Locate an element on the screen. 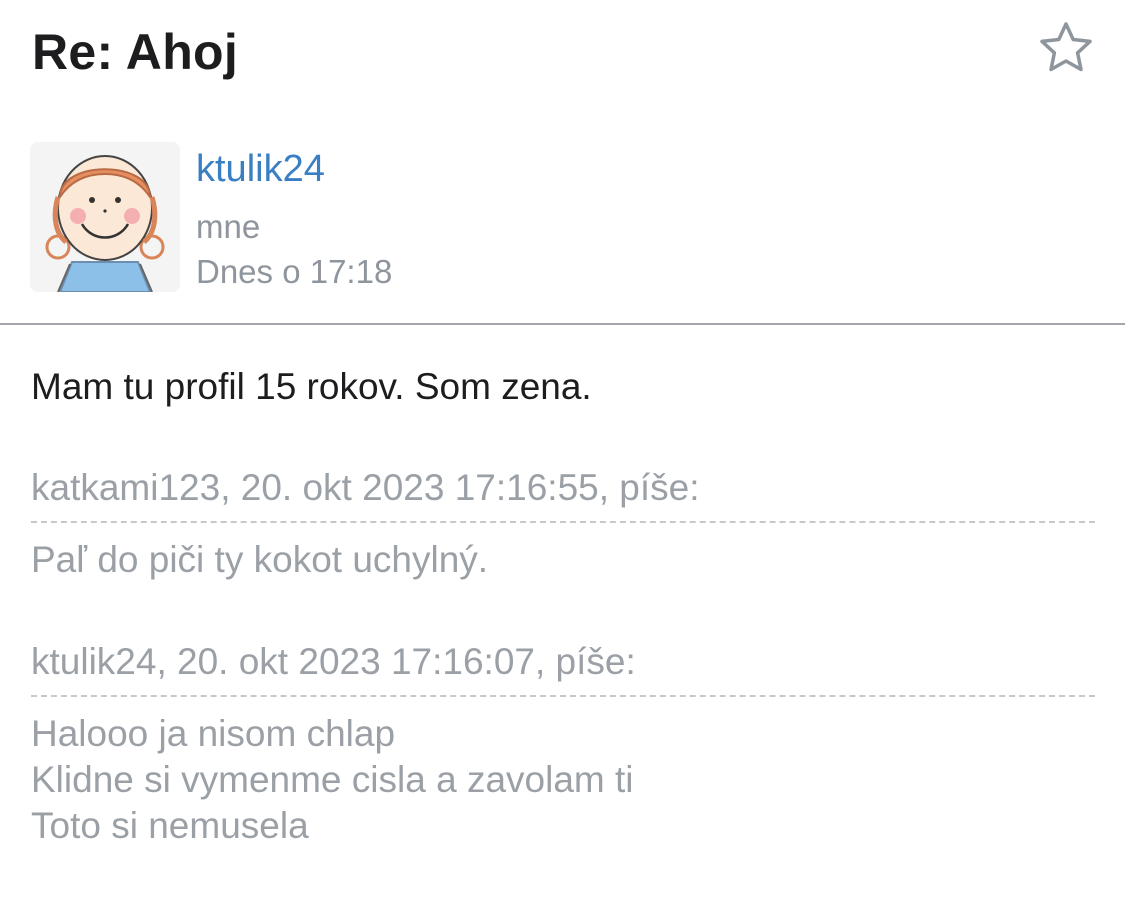 The height and width of the screenshot is (924, 1125). header-divider is located at coordinates (562, 324).